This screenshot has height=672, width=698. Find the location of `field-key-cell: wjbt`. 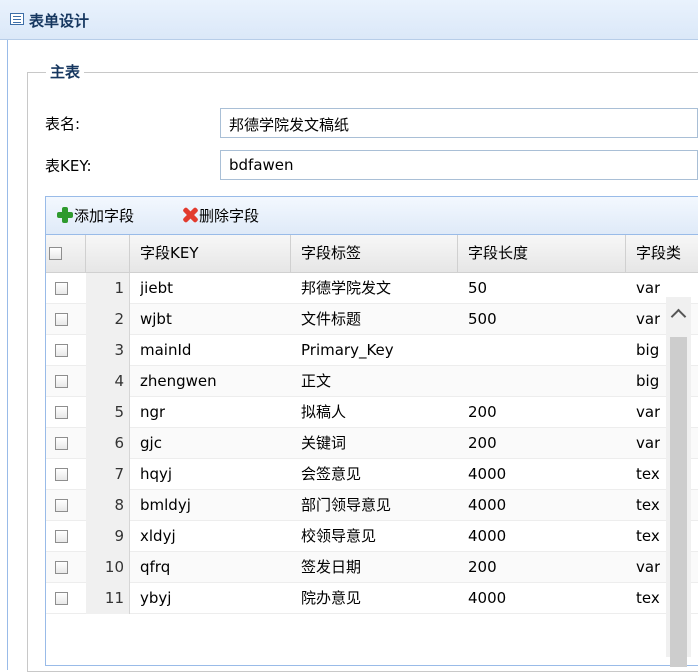

field-key-cell: wjbt is located at coordinates (156, 319).